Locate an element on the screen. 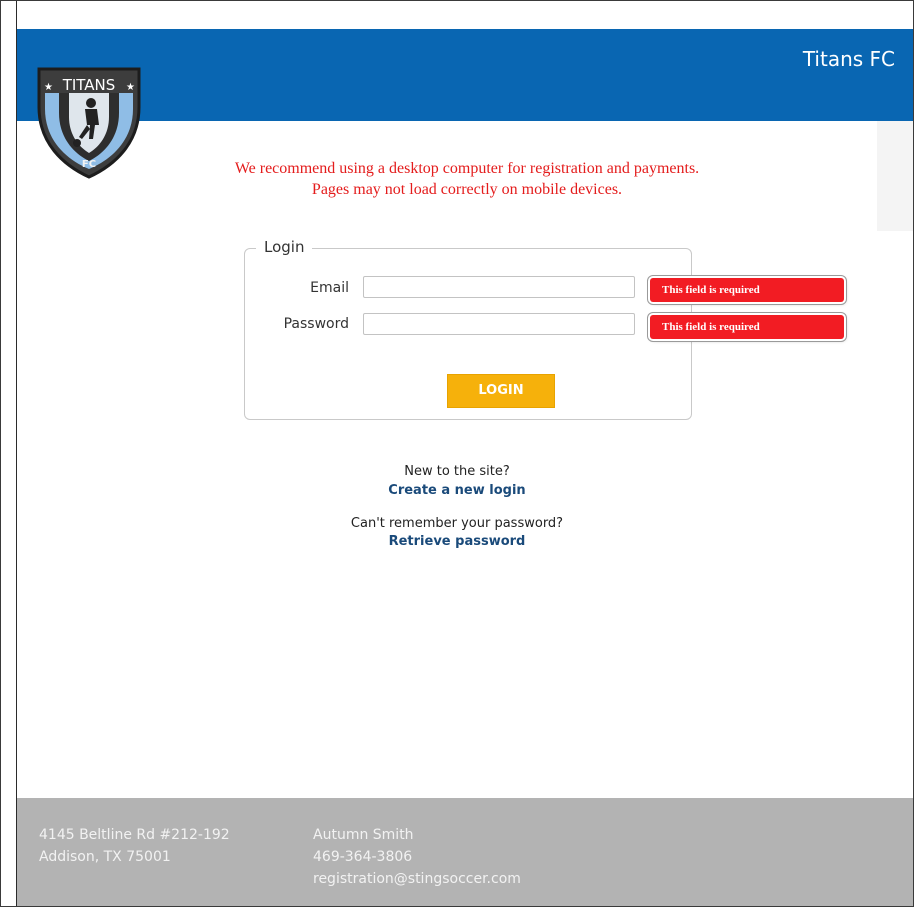 Image resolution: width=914 pixels, height=907 pixels. footer-contact-email: registration@stingsoccer.com is located at coordinates (417, 879).